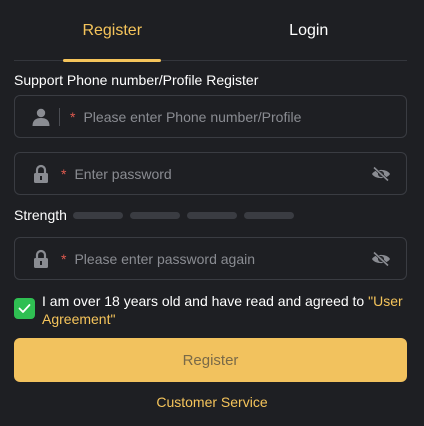 The width and height of the screenshot is (424, 426). I want to click on phone-field: *, so click(210, 116).